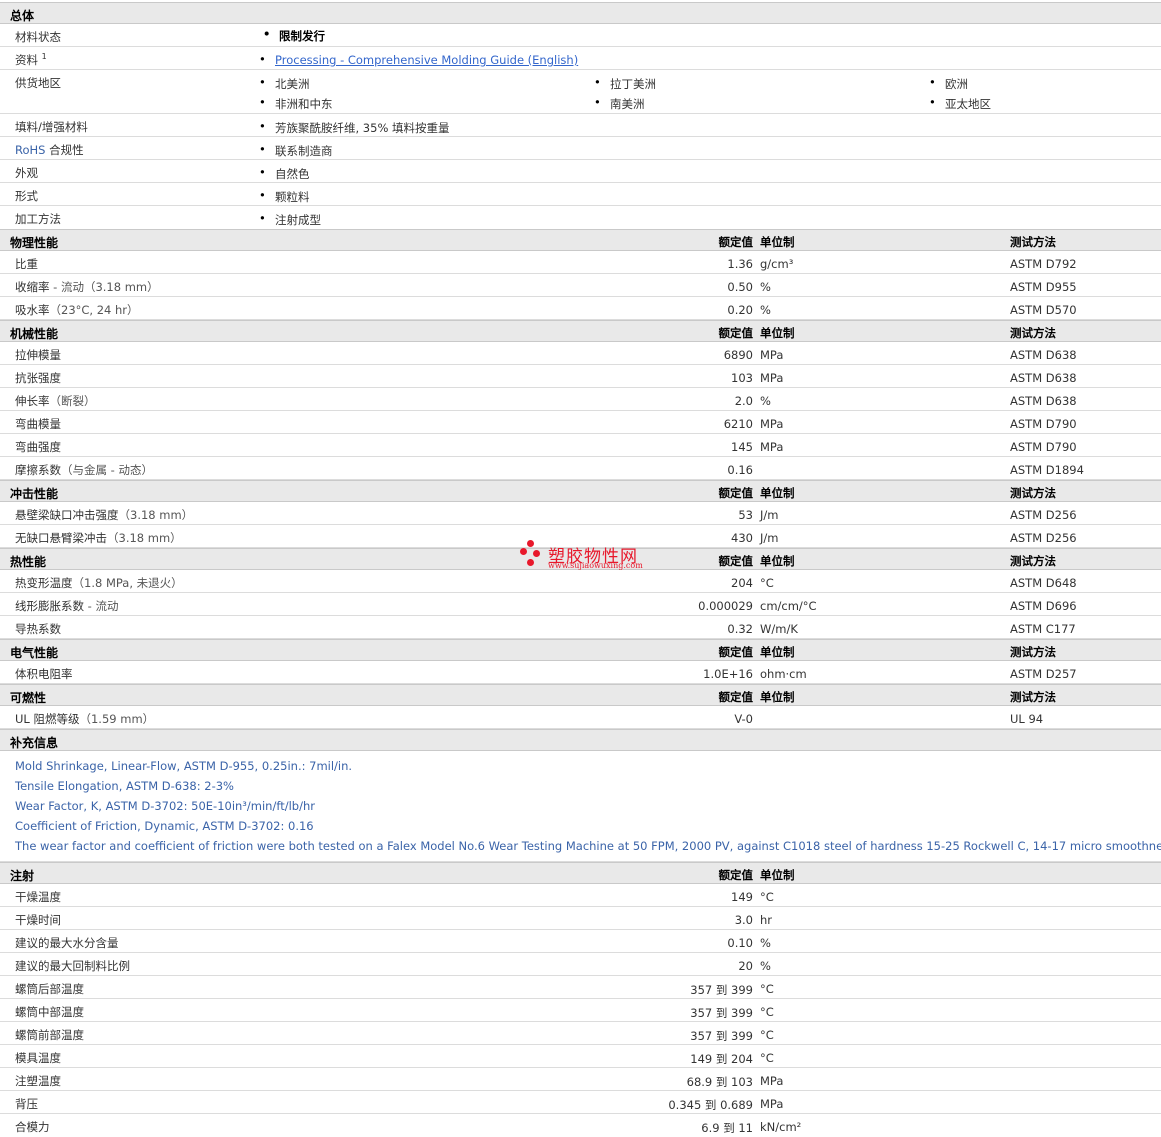 This screenshot has height=1137, width=1161. What do you see at coordinates (1043, 606) in the screenshot?
I see `property-test-method: ASTM D696` at bounding box center [1043, 606].